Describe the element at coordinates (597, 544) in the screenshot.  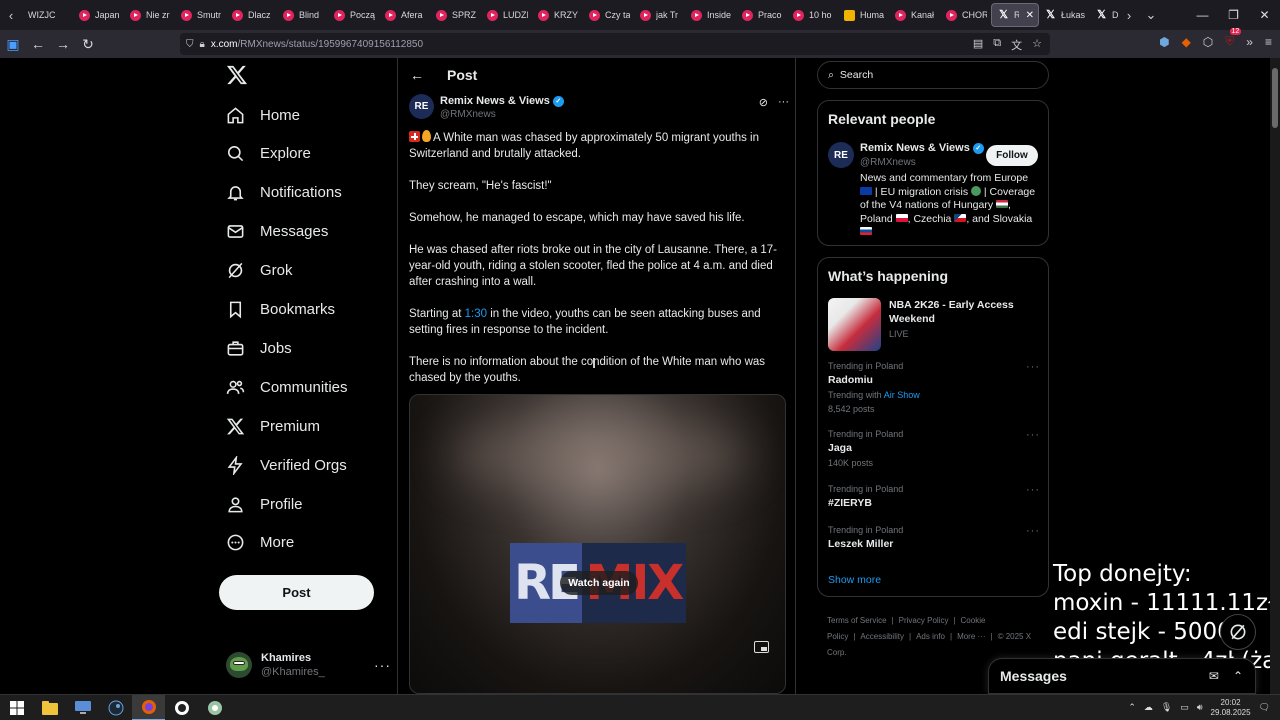
I see `video-player: RE MIX Watch again` at that location.